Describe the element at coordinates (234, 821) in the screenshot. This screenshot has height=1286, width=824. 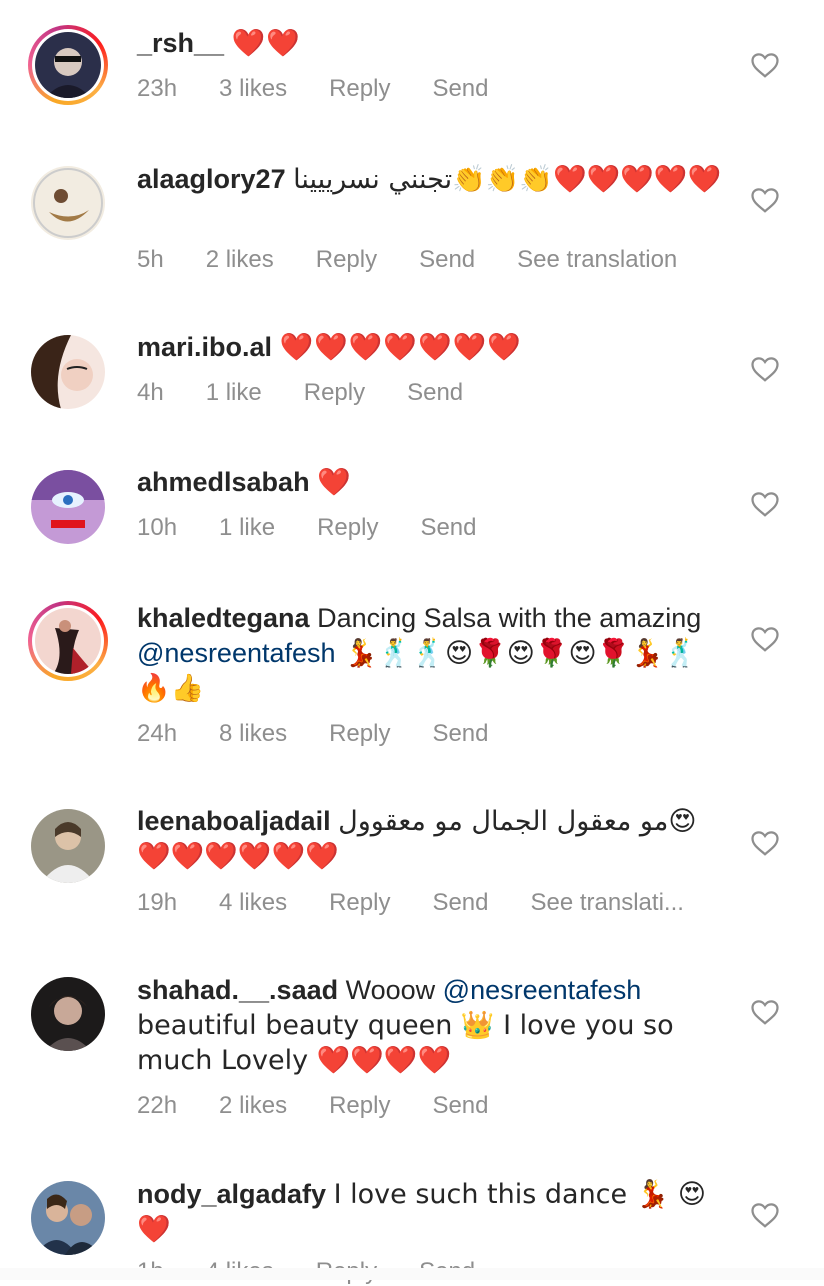
I see `comment-username: leenaboaljadail` at that location.